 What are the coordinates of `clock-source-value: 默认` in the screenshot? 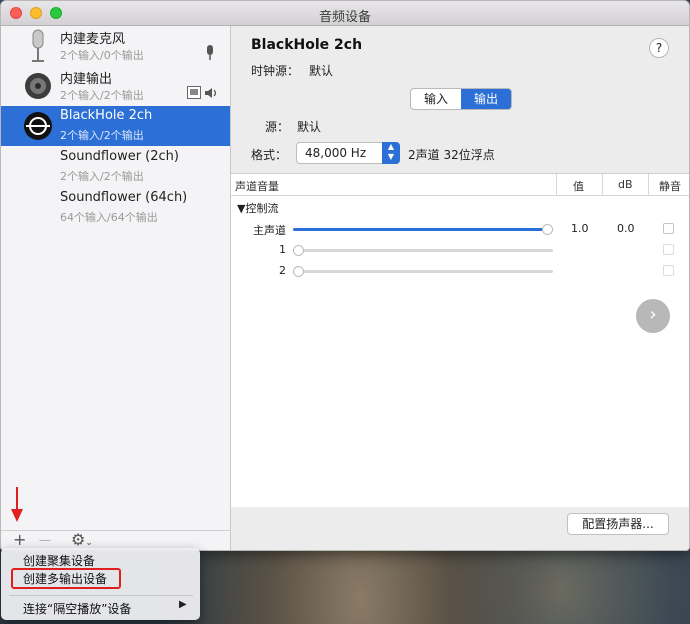 It's located at (321, 70).